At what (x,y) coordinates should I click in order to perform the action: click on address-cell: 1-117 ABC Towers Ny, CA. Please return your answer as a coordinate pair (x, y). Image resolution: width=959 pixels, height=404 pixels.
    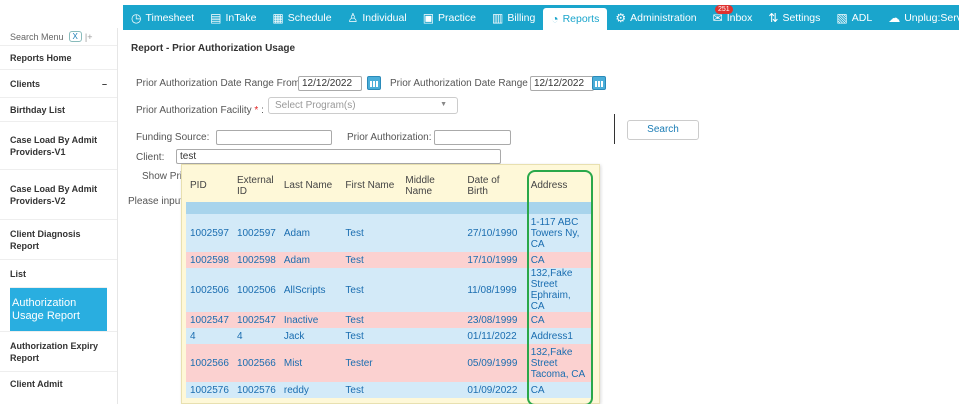
    Looking at the image, I should click on (558, 233).